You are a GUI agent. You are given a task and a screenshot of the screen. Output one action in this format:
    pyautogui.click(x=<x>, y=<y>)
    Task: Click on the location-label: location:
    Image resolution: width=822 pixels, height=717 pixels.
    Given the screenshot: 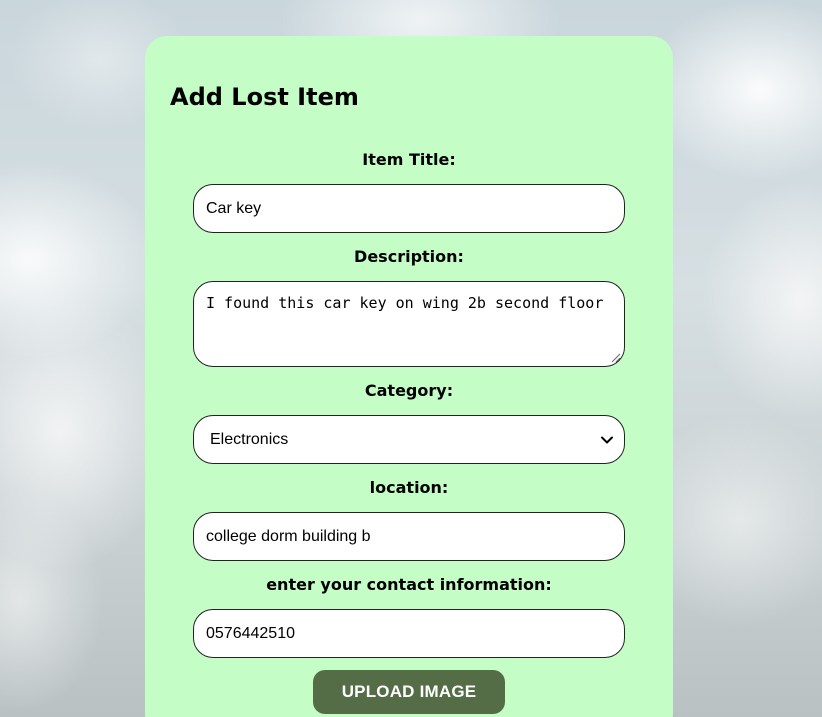 What is the action you would take?
    pyautogui.click(x=409, y=487)
    